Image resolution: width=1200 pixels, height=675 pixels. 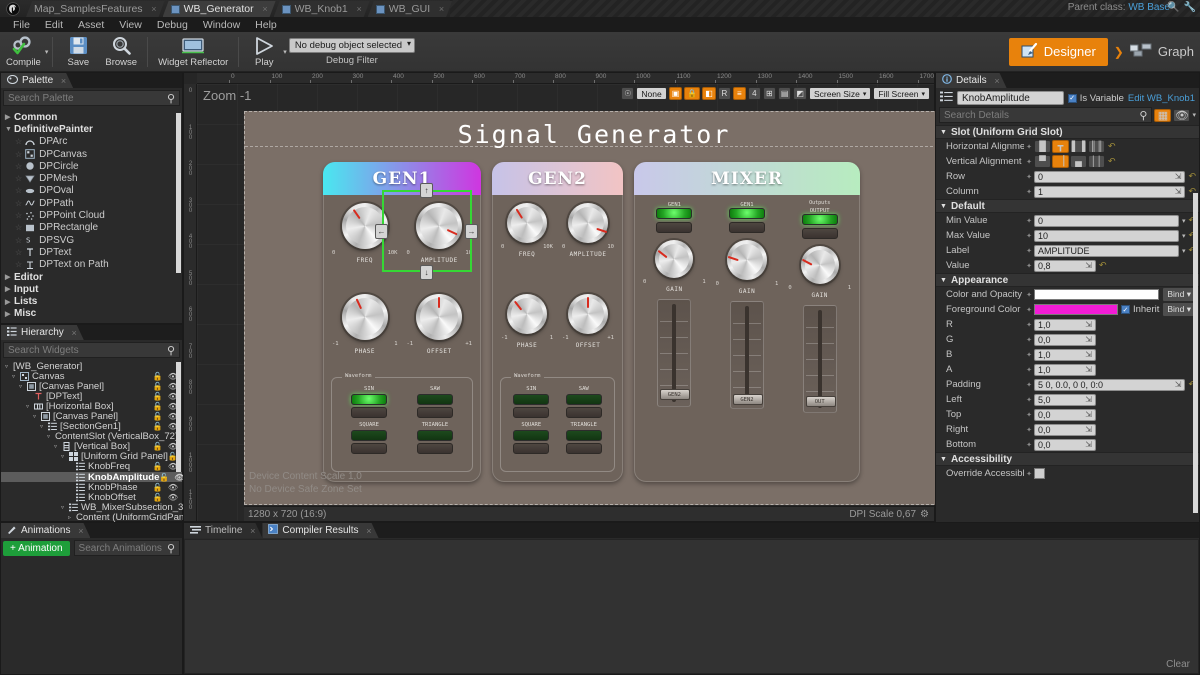 I want to click on palette-item-dpoval: ☆ DPOval, so click(x=91, y=191).